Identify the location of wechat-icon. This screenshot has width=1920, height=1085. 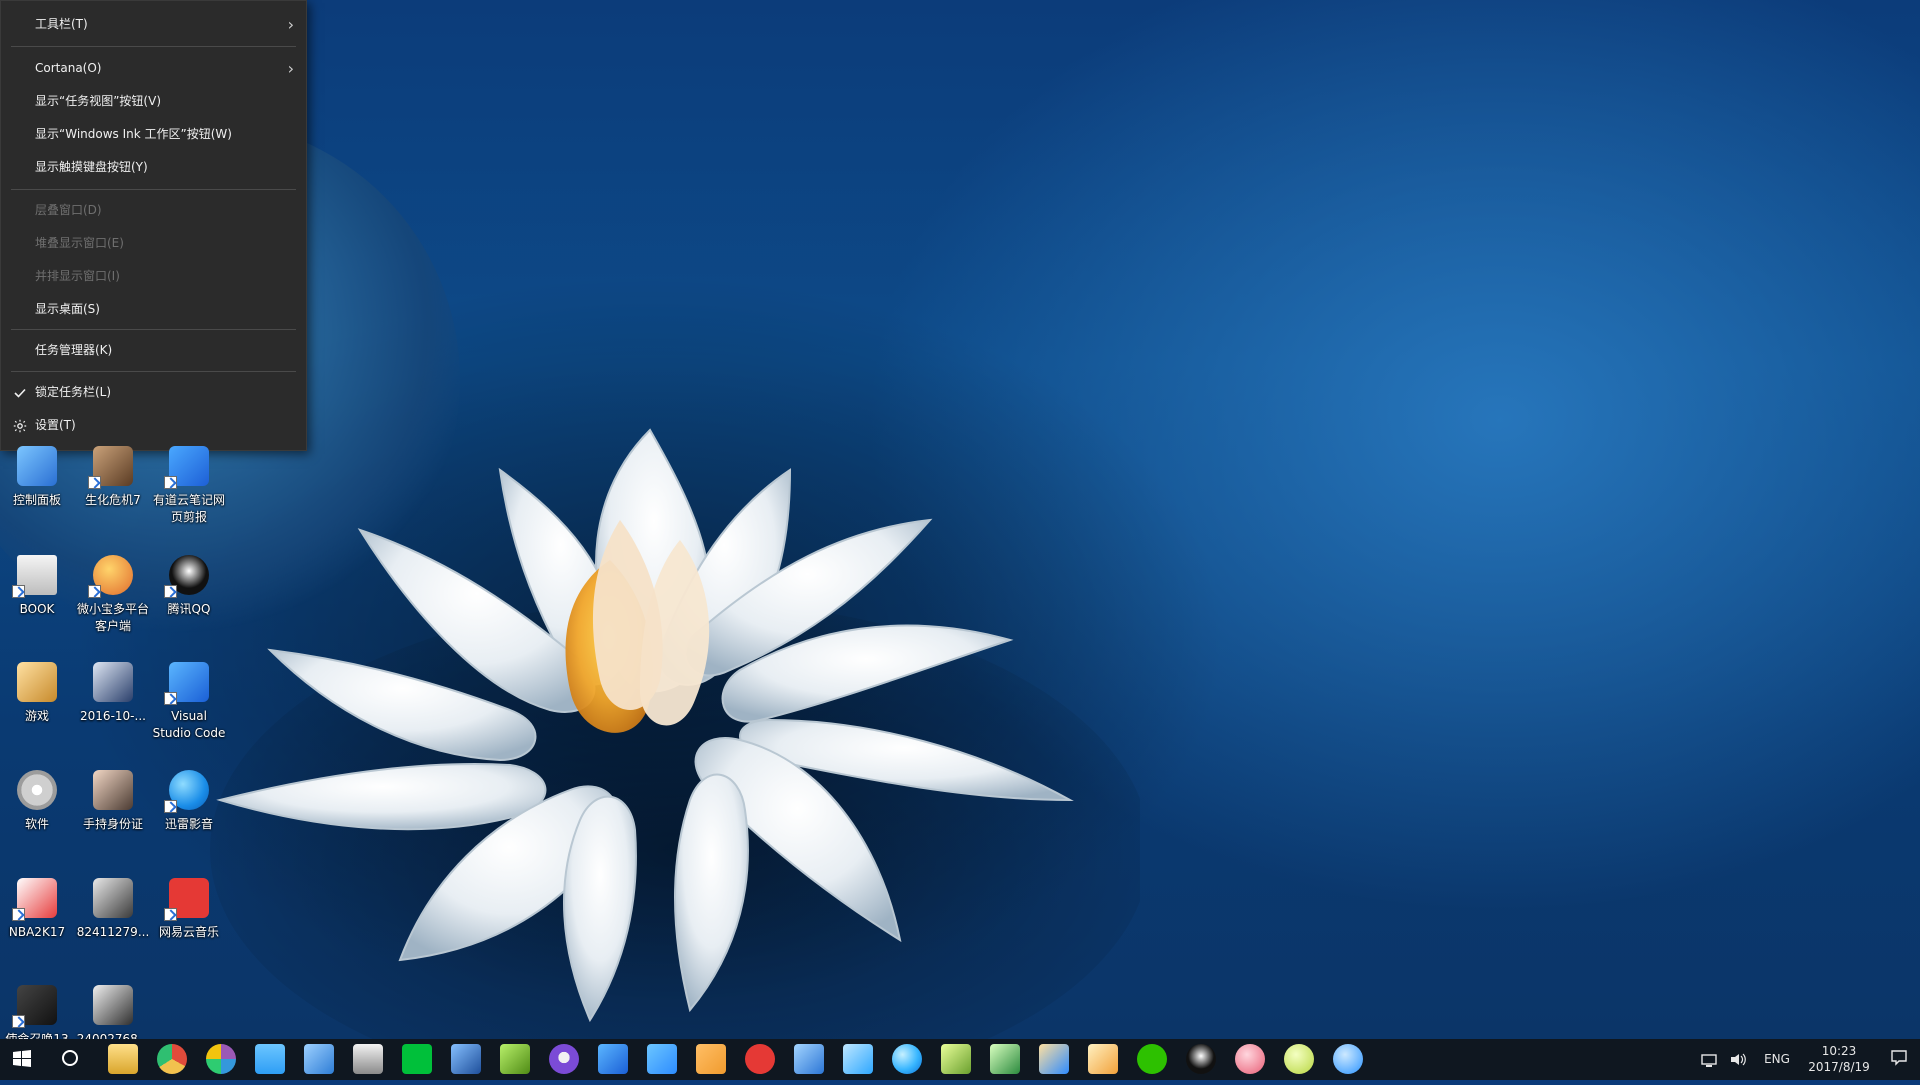
(1152, 1059).